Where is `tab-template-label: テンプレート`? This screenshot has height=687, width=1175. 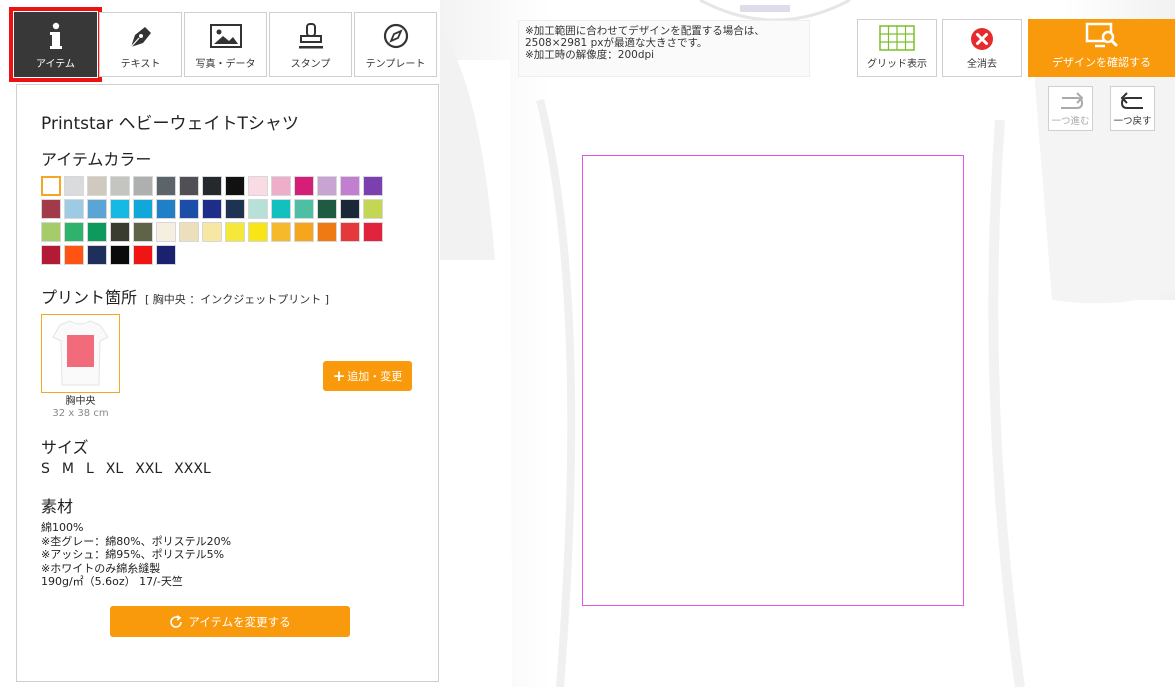 tab-template-label: テンプレート is located at coordinates (395, 64).